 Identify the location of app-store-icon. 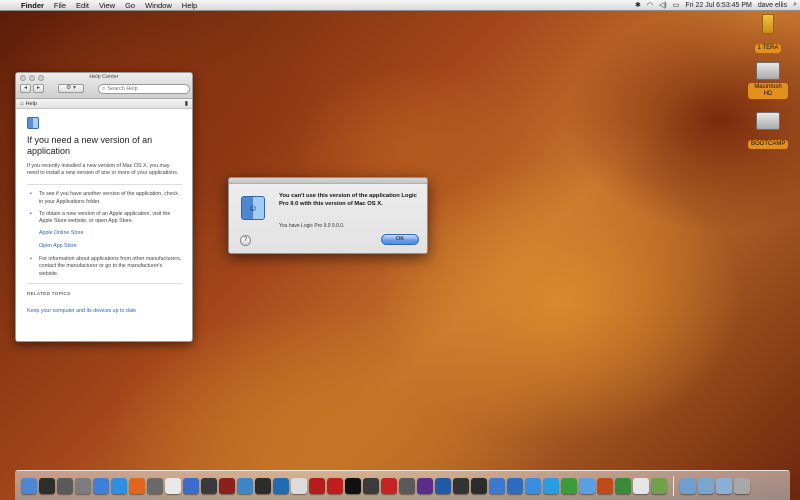
(101, 485).